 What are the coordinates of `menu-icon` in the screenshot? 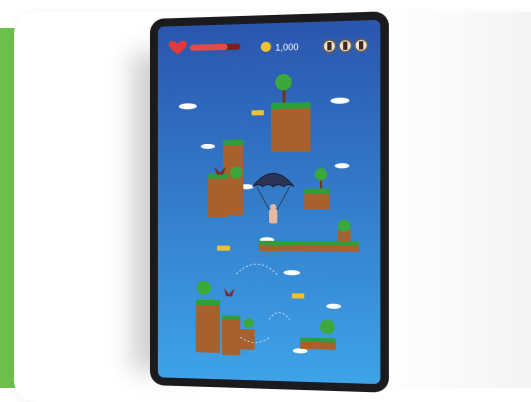 It's located at (361, 45).